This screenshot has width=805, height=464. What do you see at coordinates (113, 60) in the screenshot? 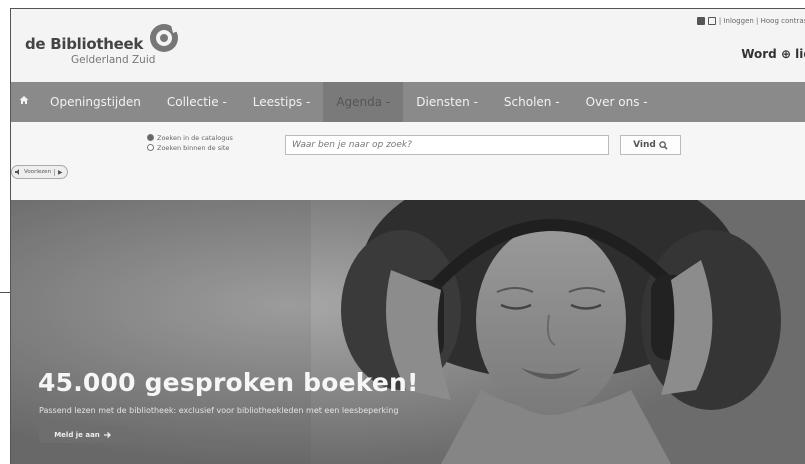
I see `logo-sub-text: Gelderland Zuid` at bounding box center [113, 60].